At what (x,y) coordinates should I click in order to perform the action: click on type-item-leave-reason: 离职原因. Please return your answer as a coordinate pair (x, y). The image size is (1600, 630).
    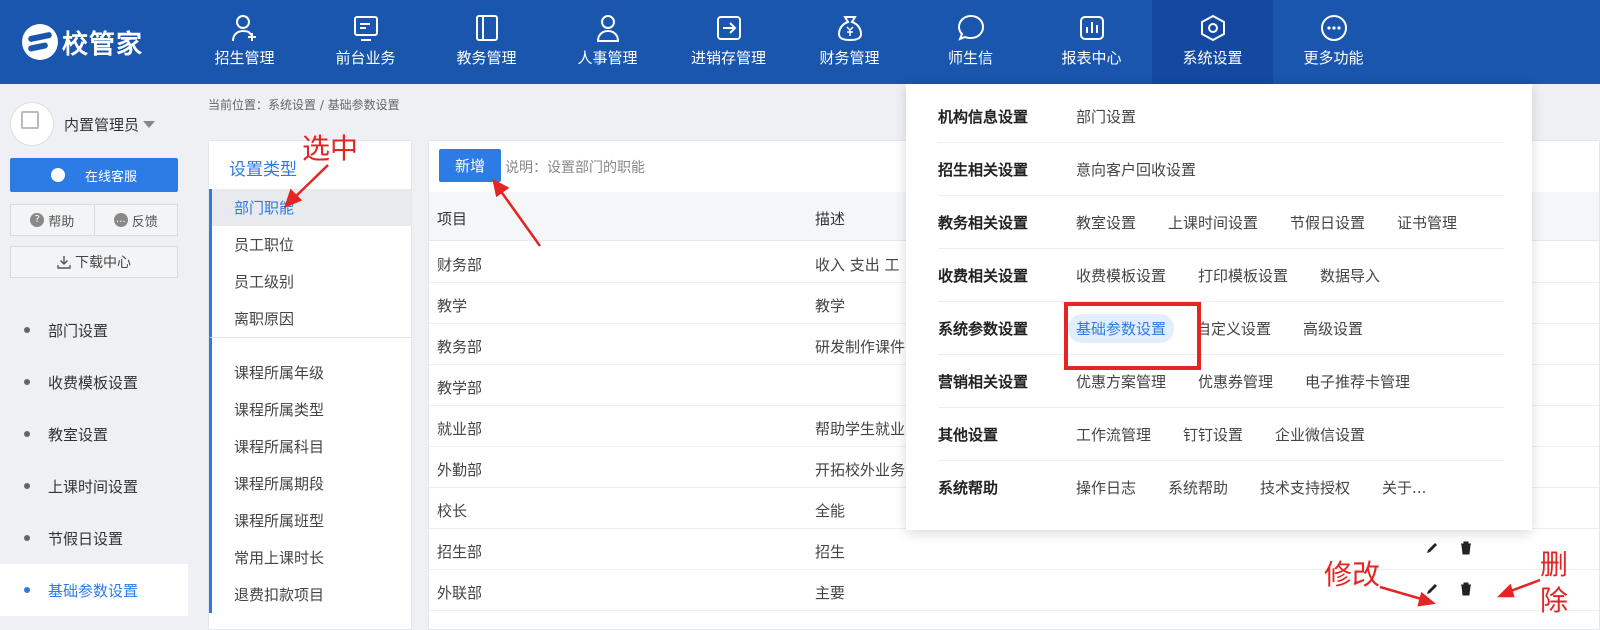
    Looking at the image, I should click on (310, 318).